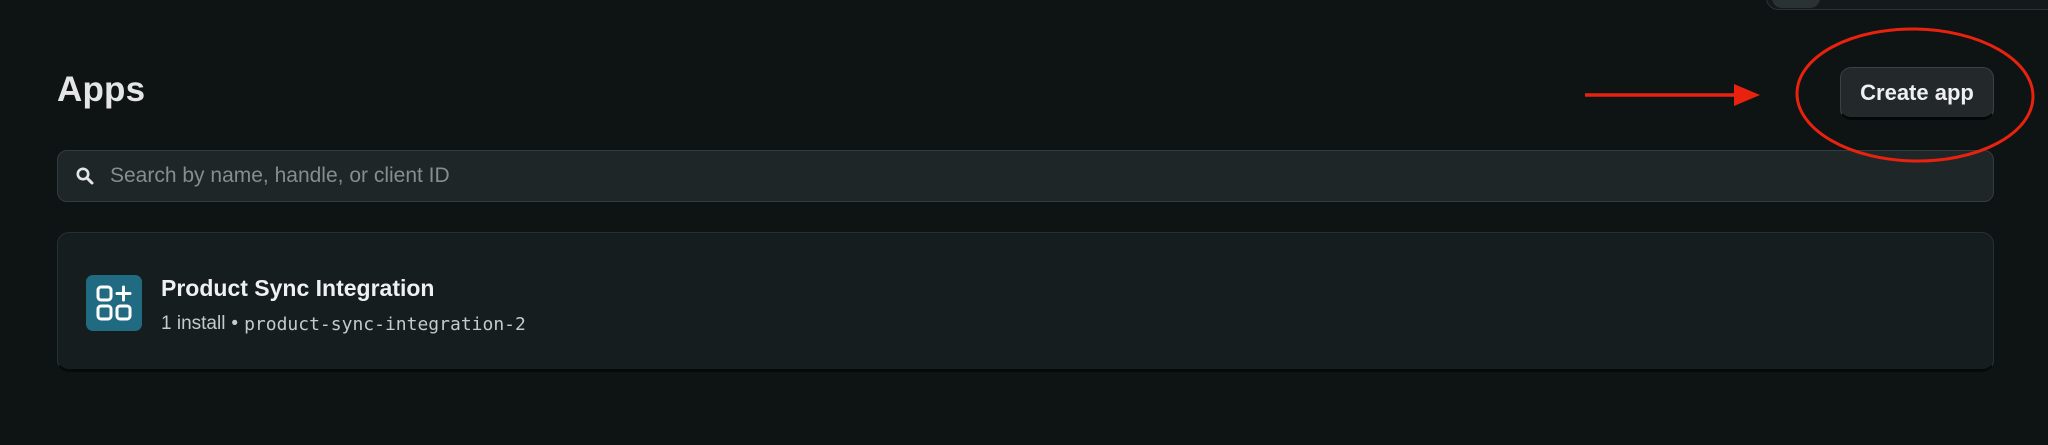 Image resolution: width=2048 pixels, height=445 pixels. What do you see at coordinates (1810, 95) in the screenshot?
I see `annotation-overlay` at bounding box center [1810, 95].